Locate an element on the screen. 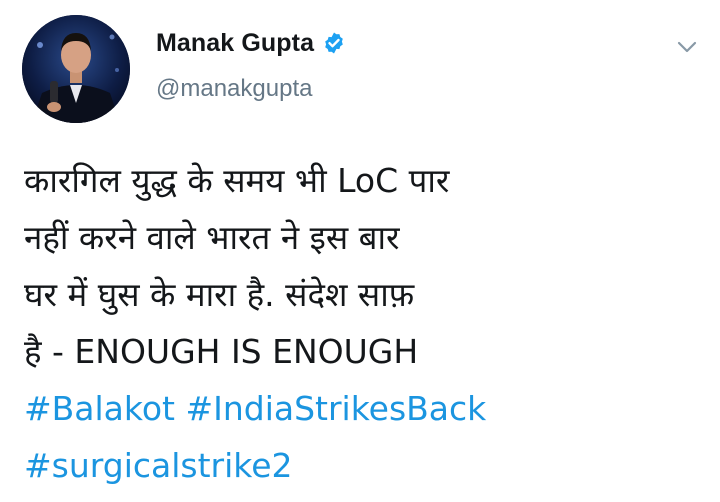 This screenshot has height=502, width=720. hashtag-link: #surgicalstrike2 is located at coordinates (158, 465).